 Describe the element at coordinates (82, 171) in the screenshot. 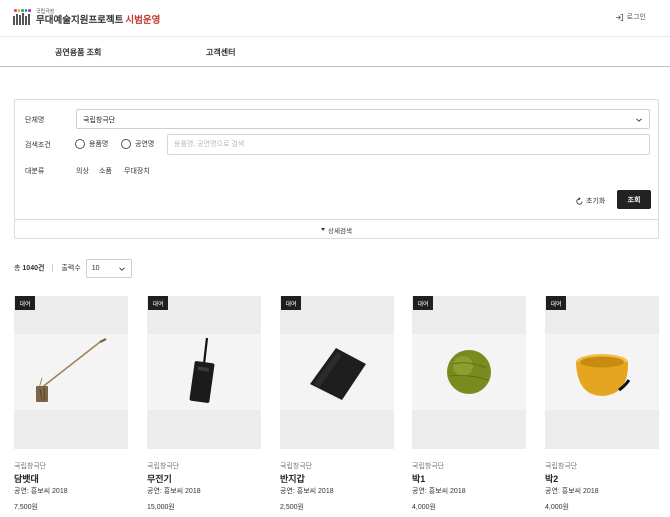

I see `category-costume: 의상` at that location.